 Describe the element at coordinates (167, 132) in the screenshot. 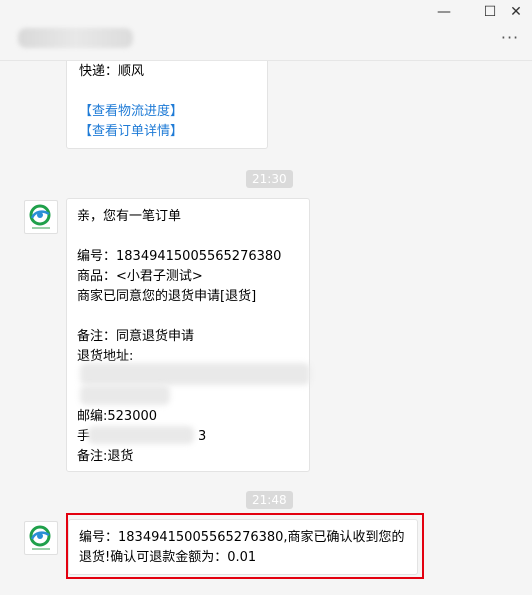

I see `order-detail-link: 【查看订单详情】` at that location.